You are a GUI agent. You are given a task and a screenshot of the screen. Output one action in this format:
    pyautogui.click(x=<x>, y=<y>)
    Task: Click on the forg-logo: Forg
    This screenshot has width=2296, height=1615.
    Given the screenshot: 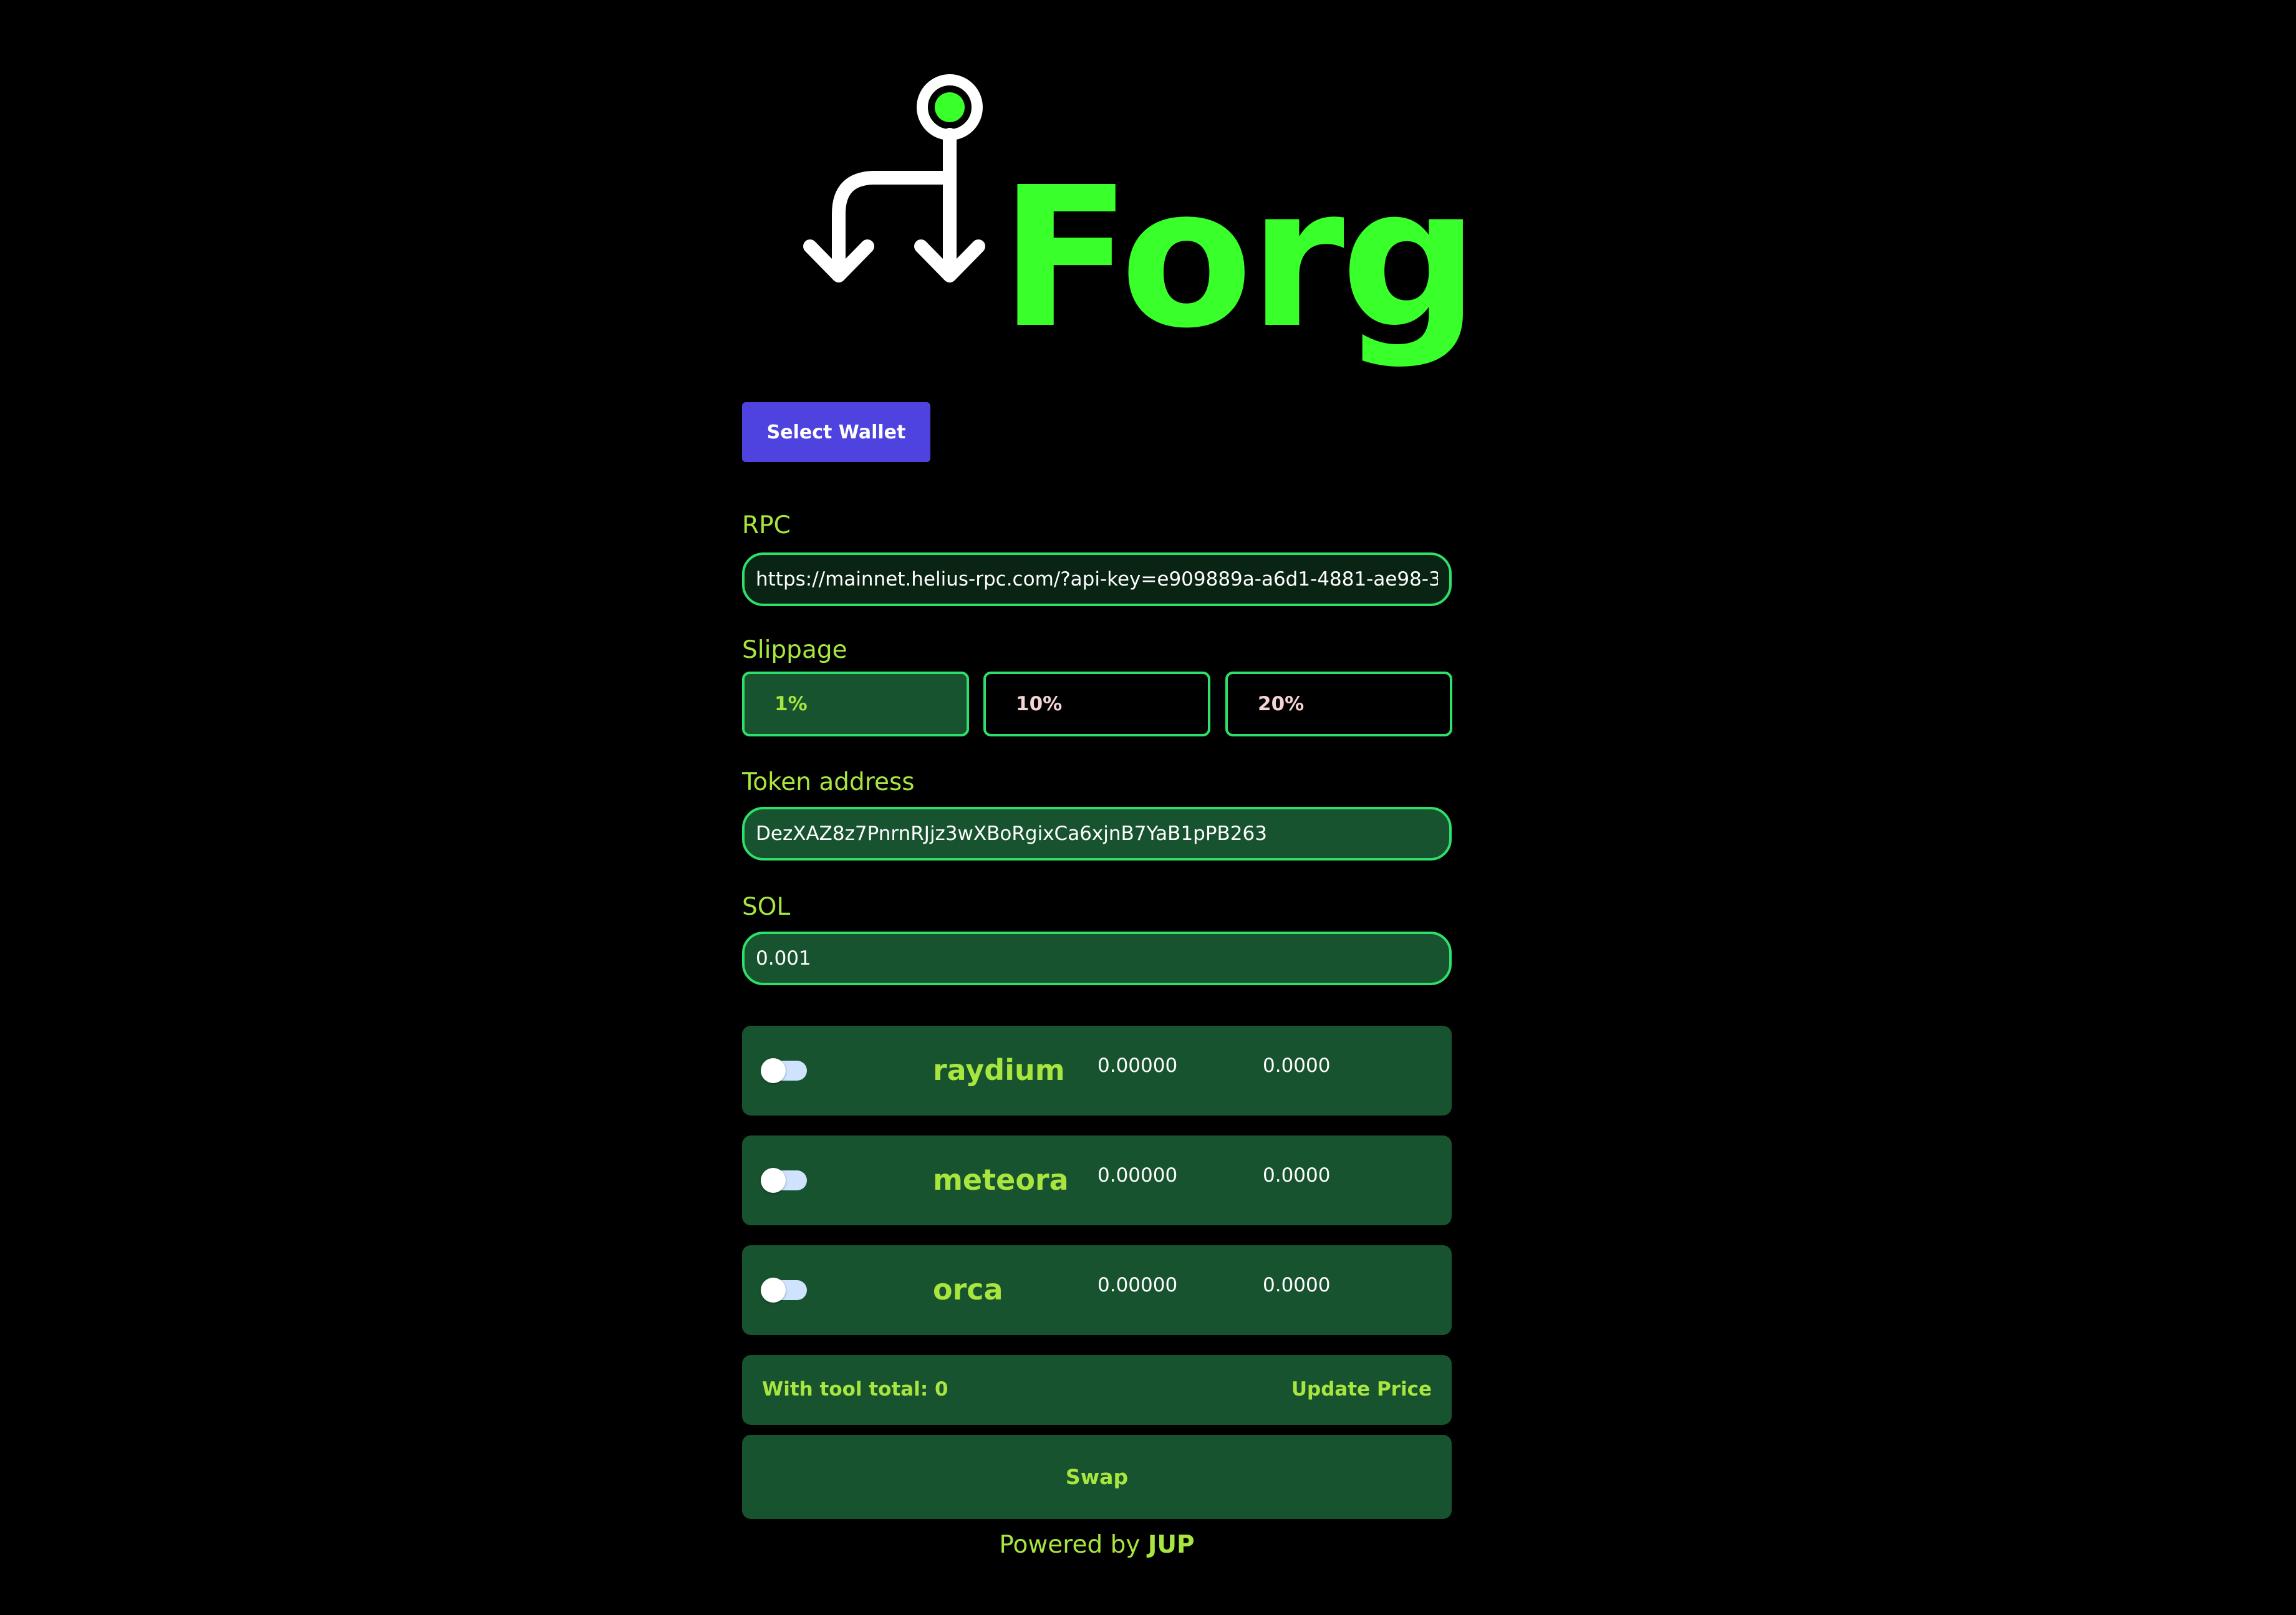 What is the action you would take?
    pyautogui.click(x=1140, y=212)
    